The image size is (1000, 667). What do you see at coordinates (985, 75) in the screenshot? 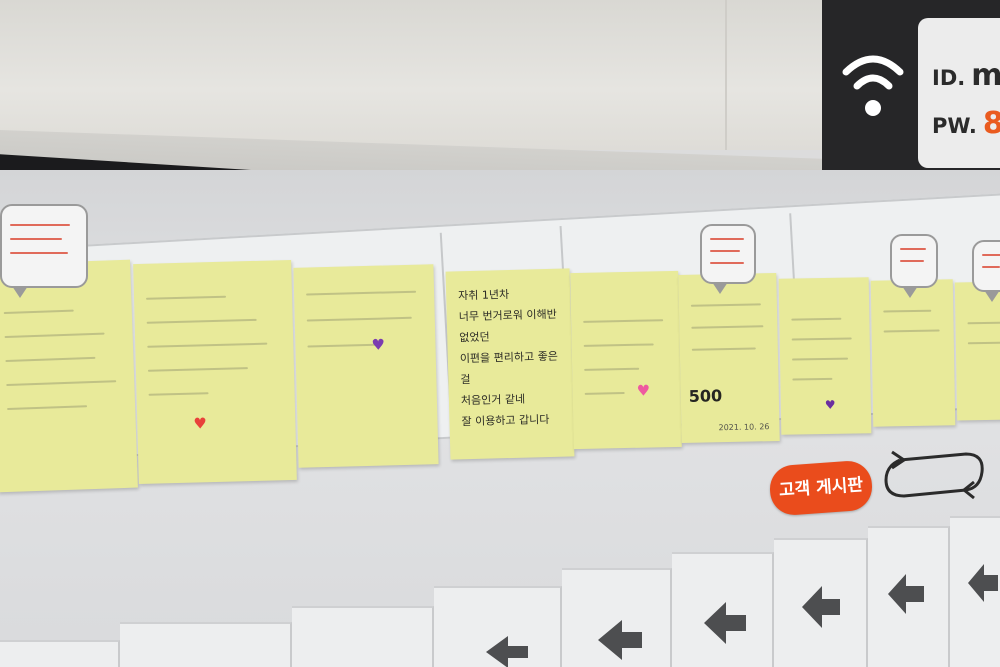
I see `wifi-id-value: mo` at bounding box center [985, 75].